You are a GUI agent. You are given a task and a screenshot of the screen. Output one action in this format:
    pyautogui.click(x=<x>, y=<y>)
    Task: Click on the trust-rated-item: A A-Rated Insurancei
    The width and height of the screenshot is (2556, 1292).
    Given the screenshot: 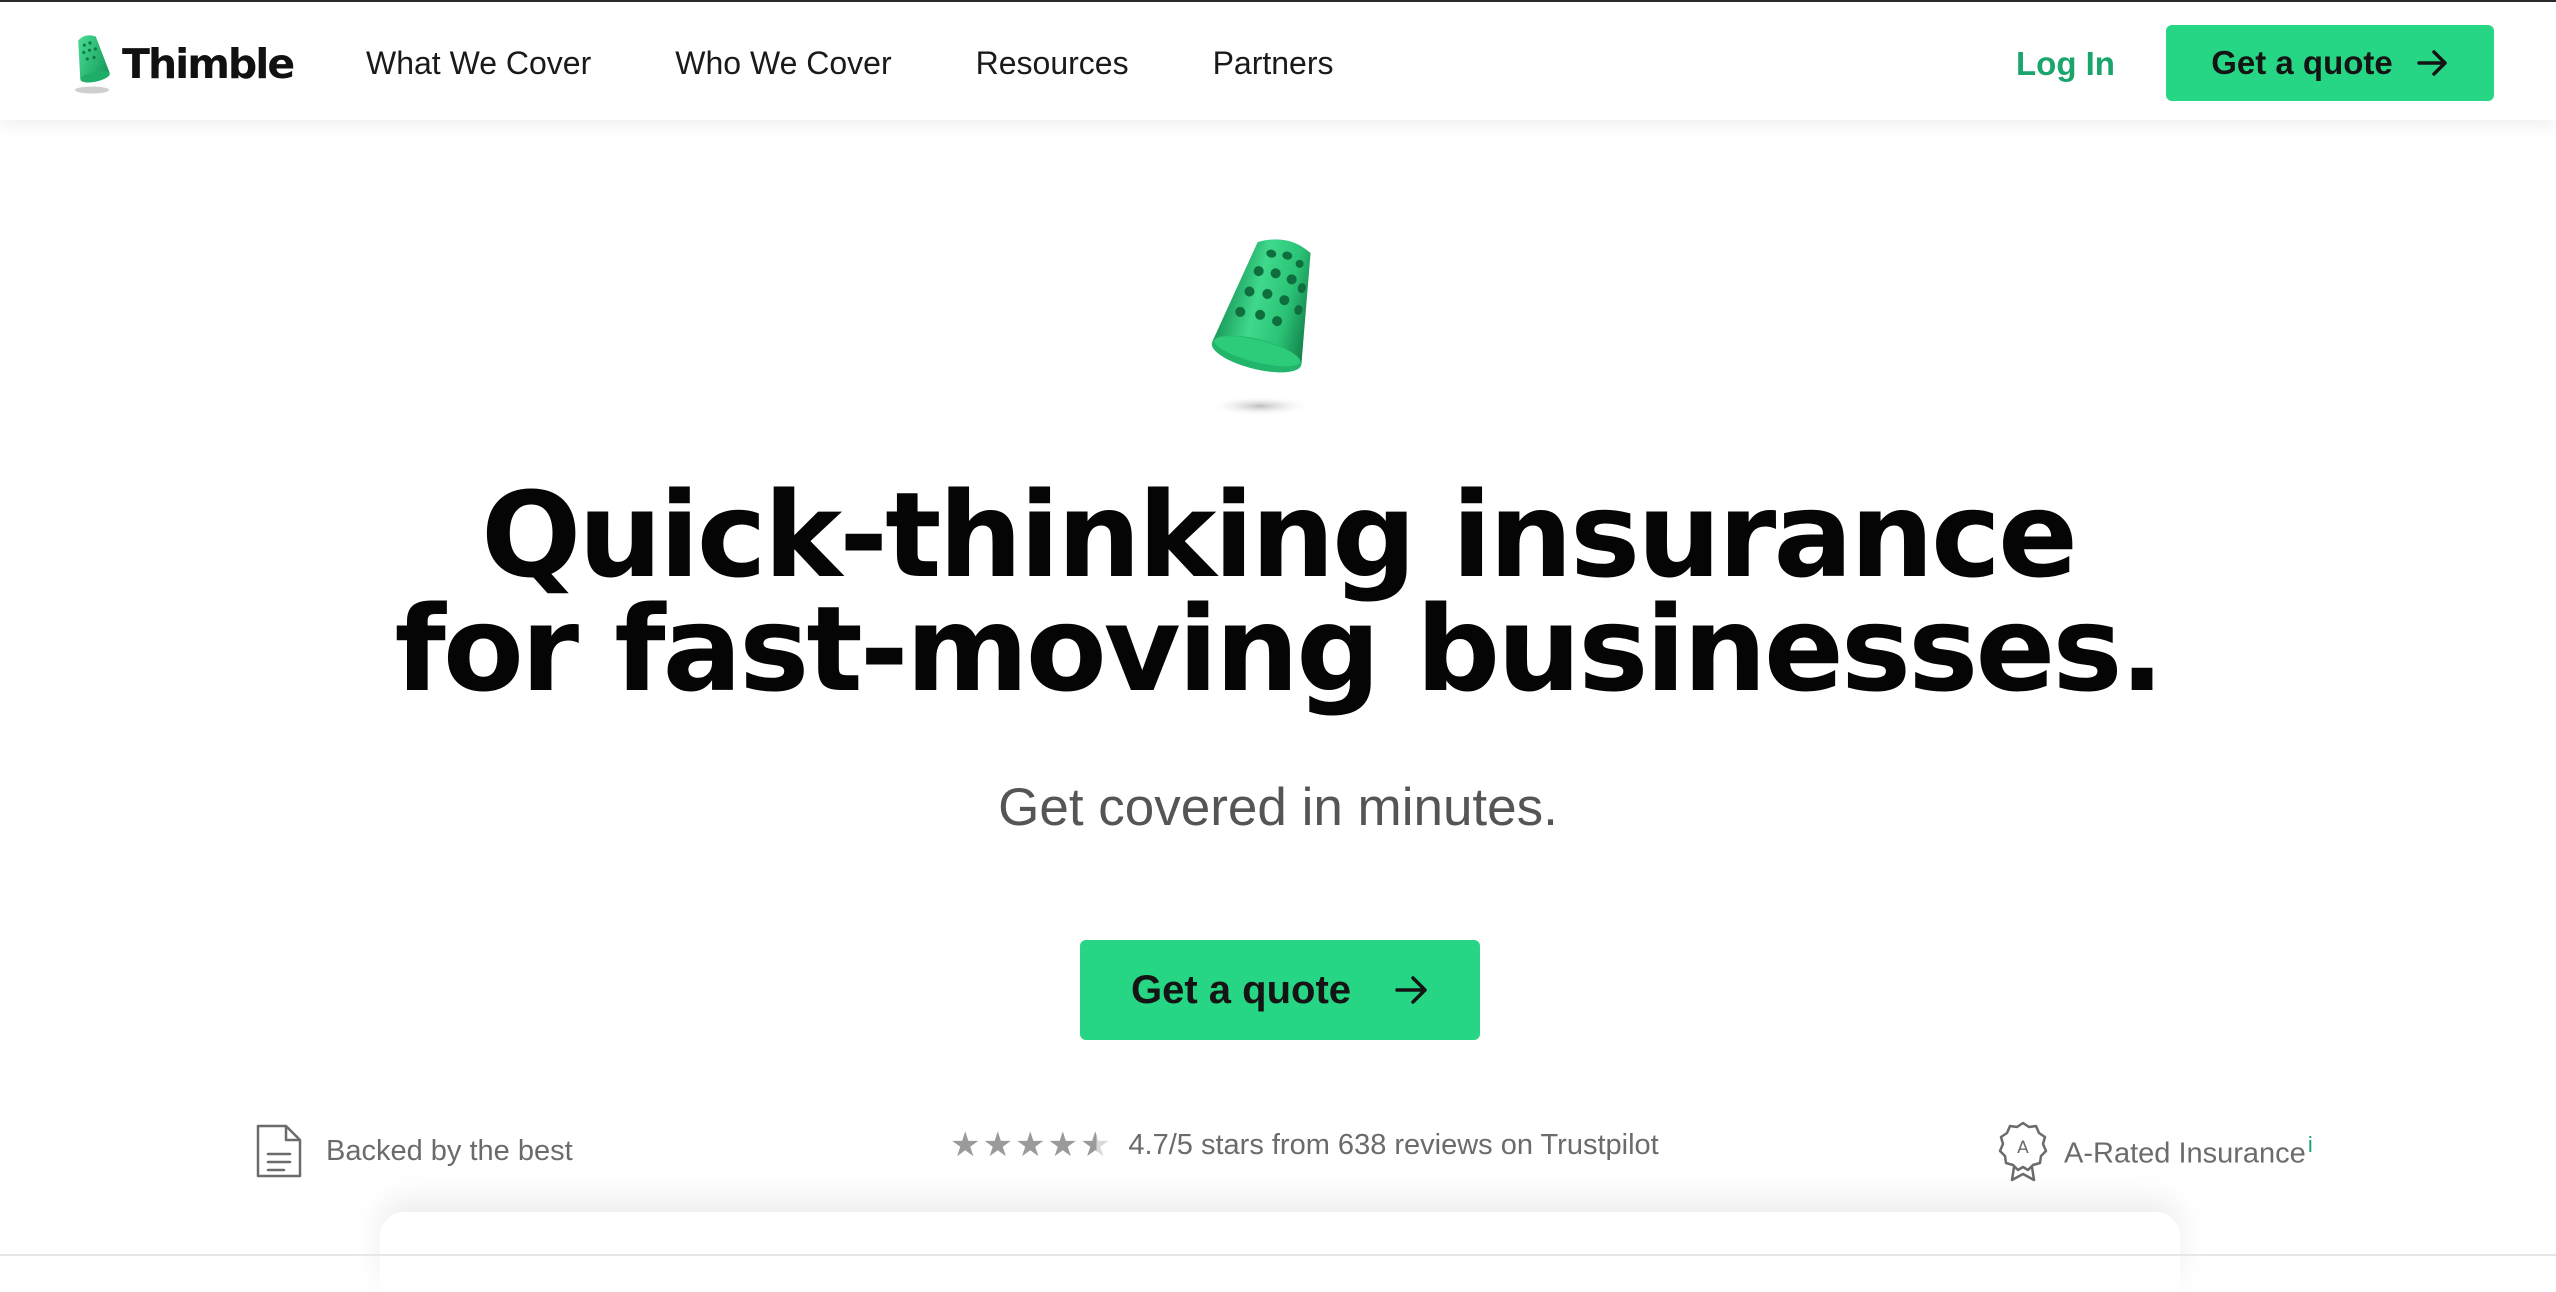 What is the action you would take?
    pyautogui.click(x=2155, y=1151)
    